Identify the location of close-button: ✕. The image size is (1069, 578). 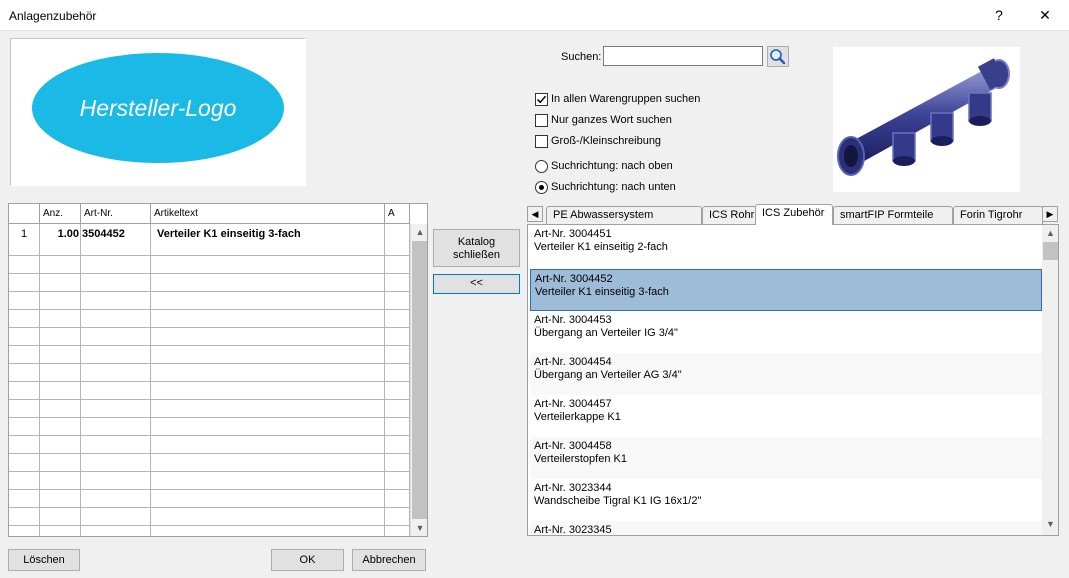
(1045, 15).